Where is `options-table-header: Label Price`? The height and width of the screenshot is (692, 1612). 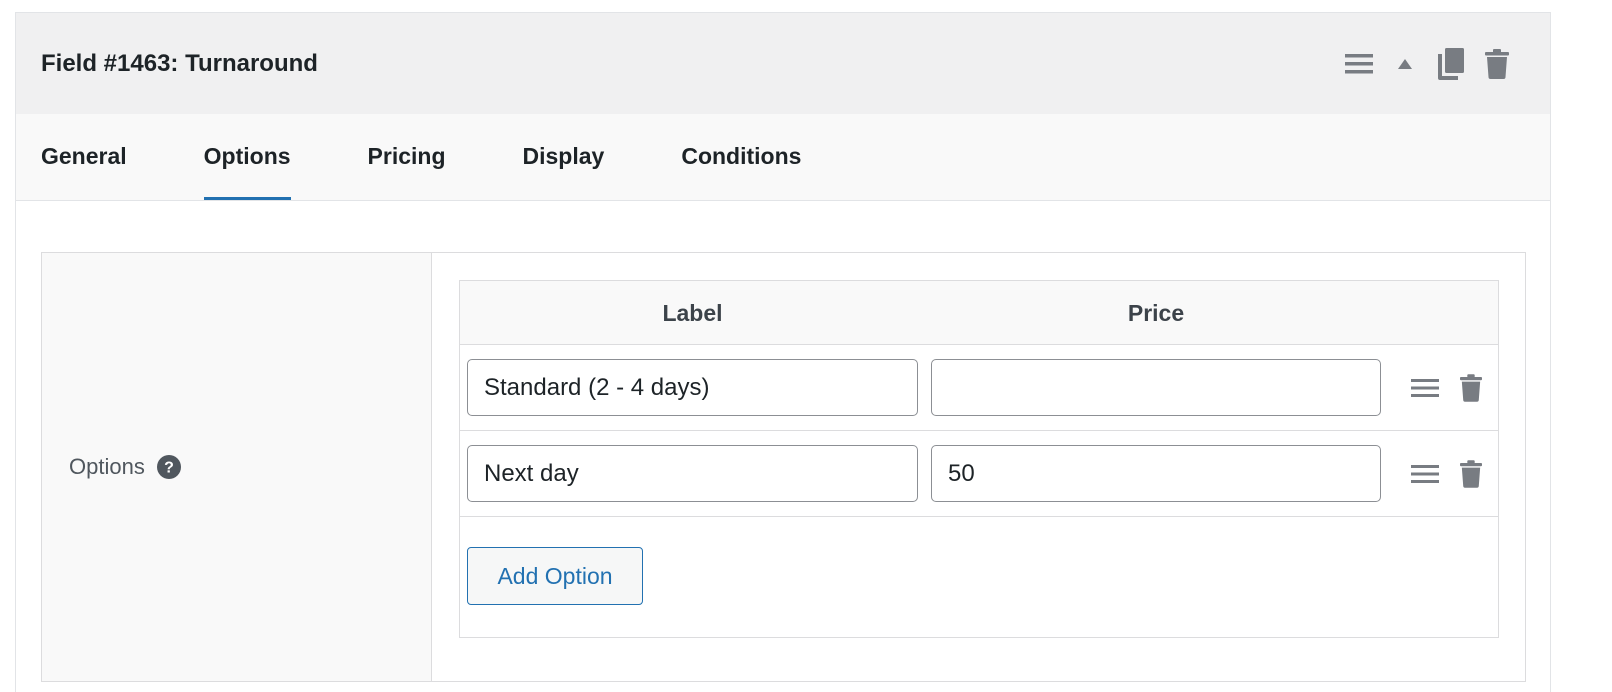
options-table-header: Label Price is located at coordinates (979, 313).